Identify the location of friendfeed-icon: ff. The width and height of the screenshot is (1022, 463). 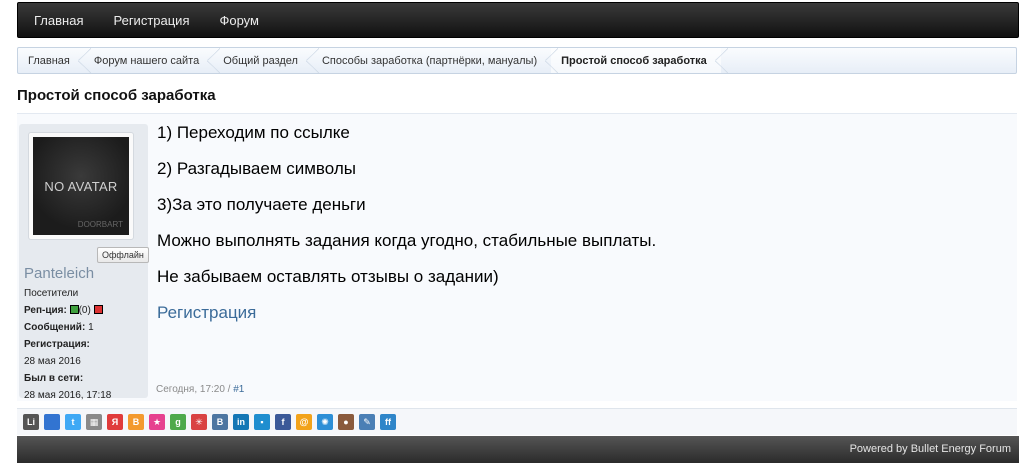
(388, 422).